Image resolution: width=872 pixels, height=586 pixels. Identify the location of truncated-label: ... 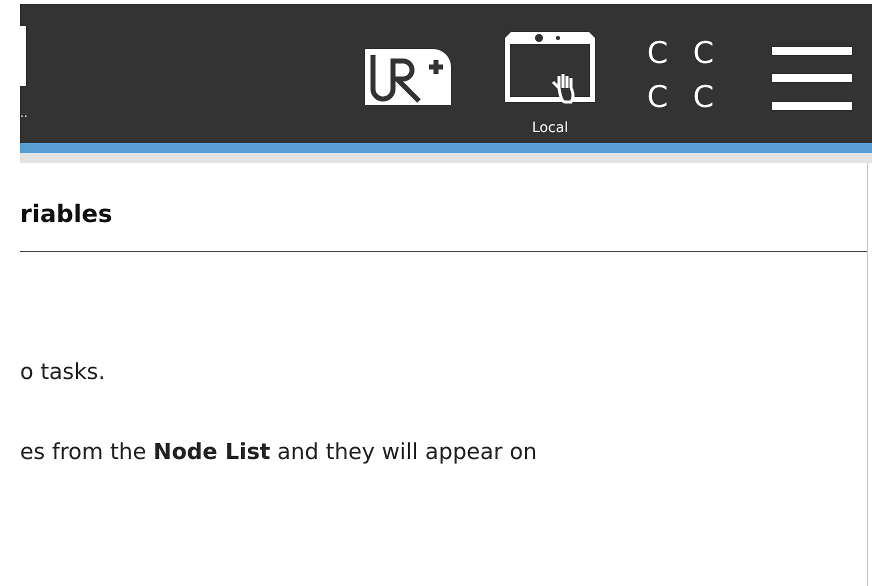
(24, 113).